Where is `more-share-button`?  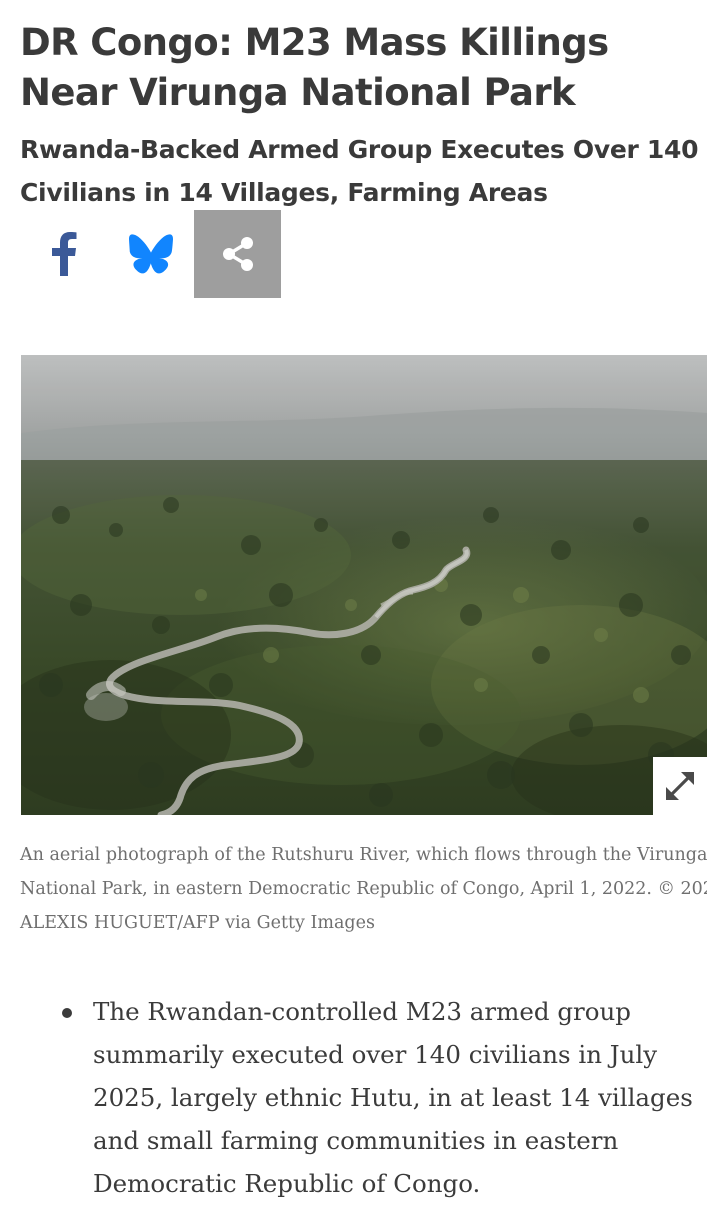 more-share-button is located at coordinates (237, 254).